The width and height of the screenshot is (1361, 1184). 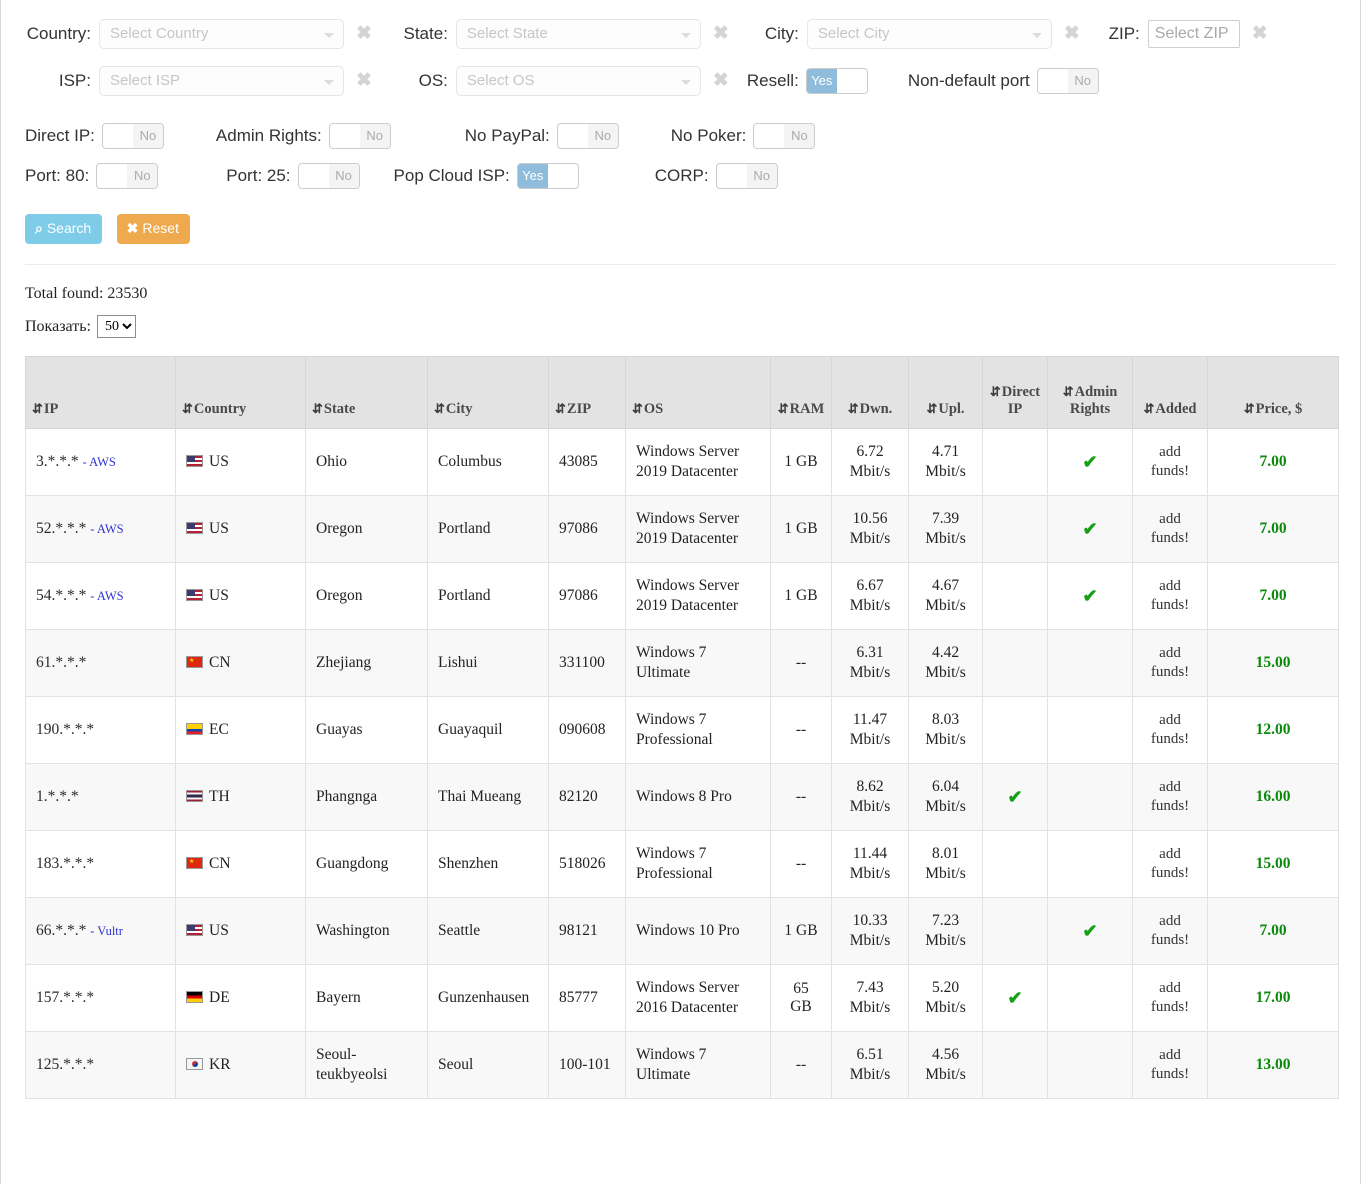 What do you see at coordinates (1260, 33) in the screenshot?
I see `clear-zip-icon: ✖` at bounding box center [1260, 33].